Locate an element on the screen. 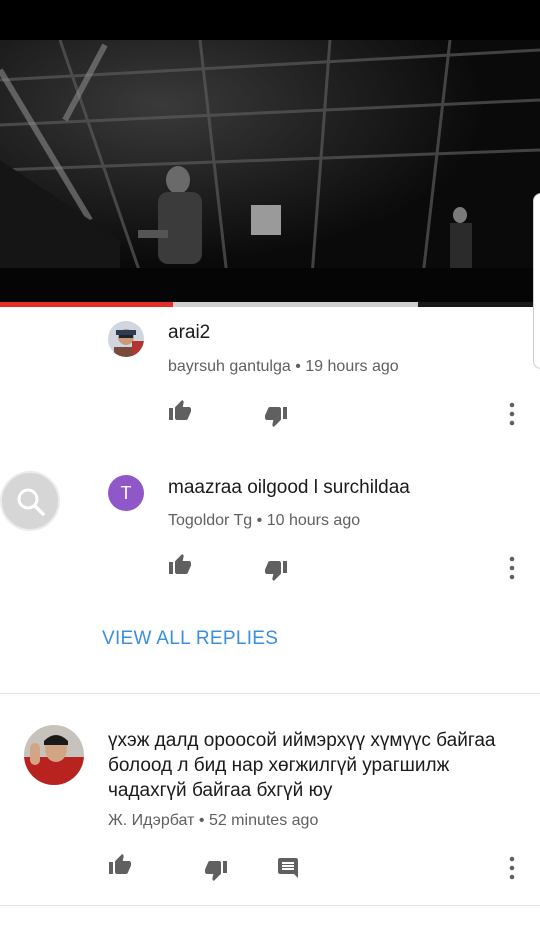 The width and height of the screenshot is (540, 927). comment-time: 19 hours ago is located at coordinates (352, 366).